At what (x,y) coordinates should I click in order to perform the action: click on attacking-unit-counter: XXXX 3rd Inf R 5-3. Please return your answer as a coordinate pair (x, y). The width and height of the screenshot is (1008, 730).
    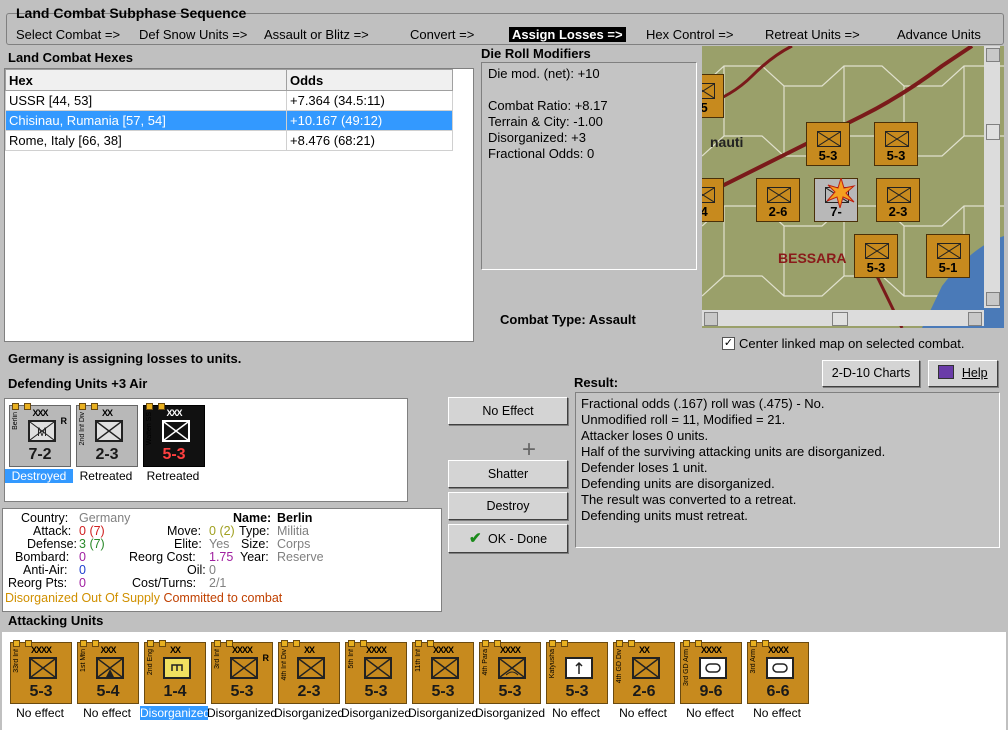
    Looking at the image, I should click on (242, 672).